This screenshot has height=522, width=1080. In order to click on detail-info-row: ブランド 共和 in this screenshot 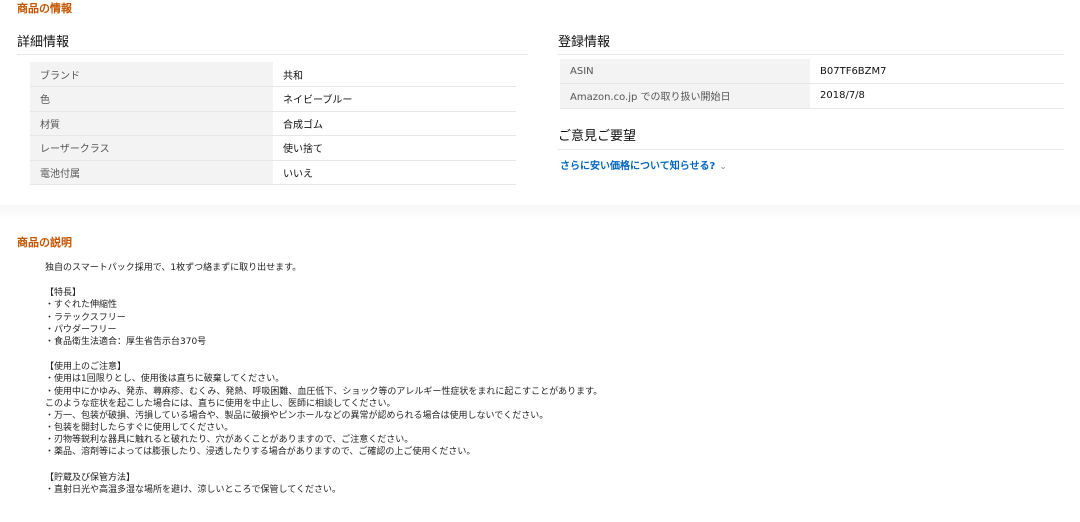, I will do `click(273, 74)`.